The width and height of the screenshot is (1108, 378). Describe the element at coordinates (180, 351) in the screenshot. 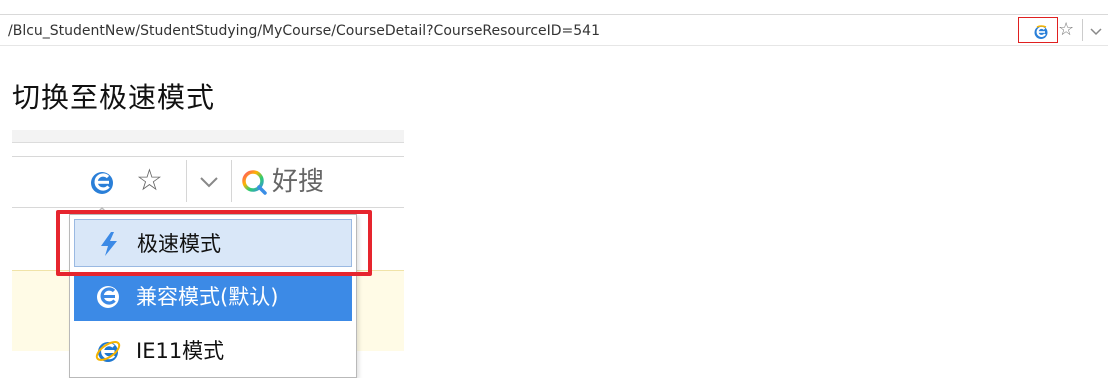

I see `menu-item-label: IE11模式` at that location.